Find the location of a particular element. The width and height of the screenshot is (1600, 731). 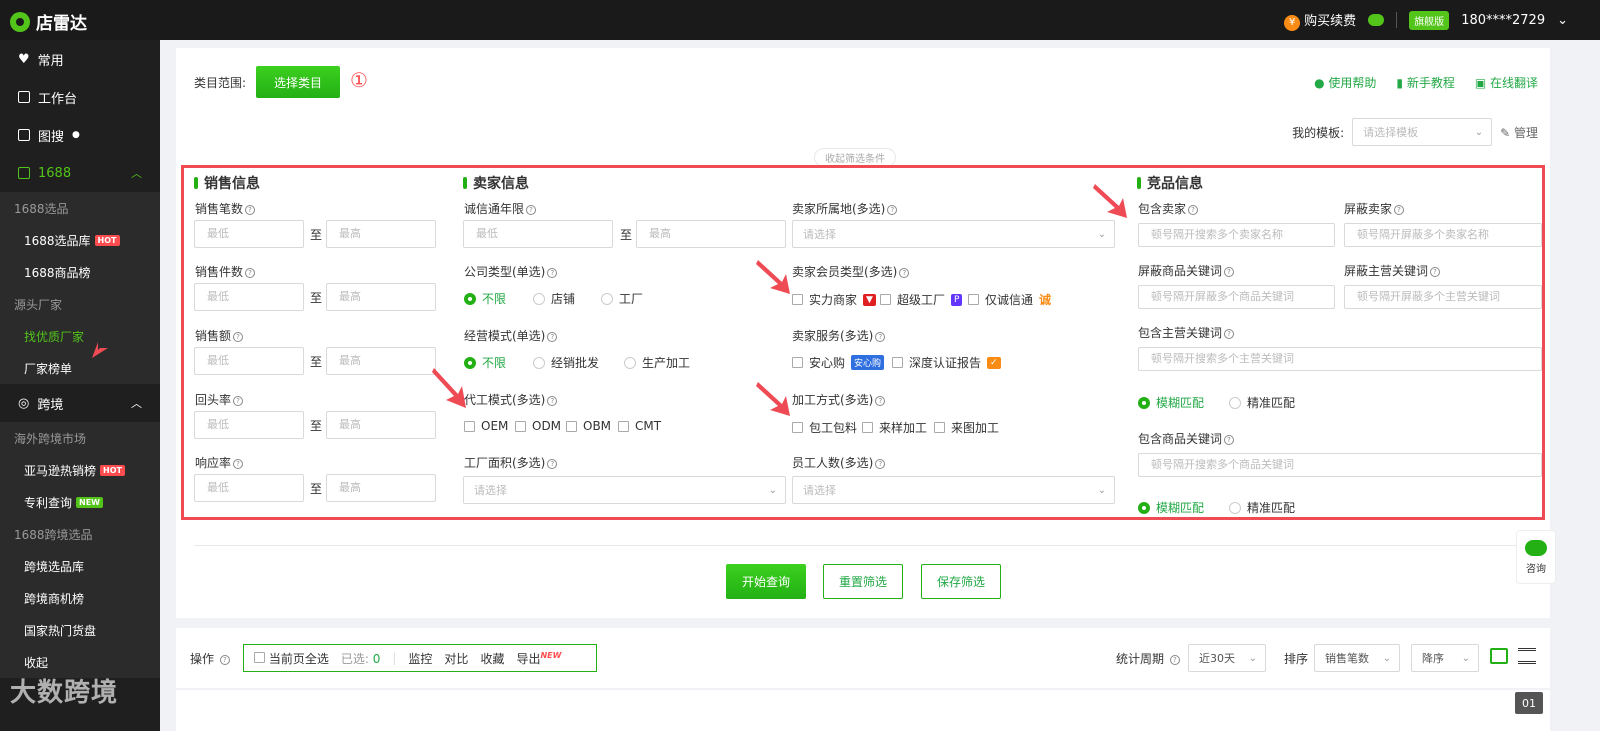

sidebar-item-common: ♥ 常用 is located at coordinates (80, 59).